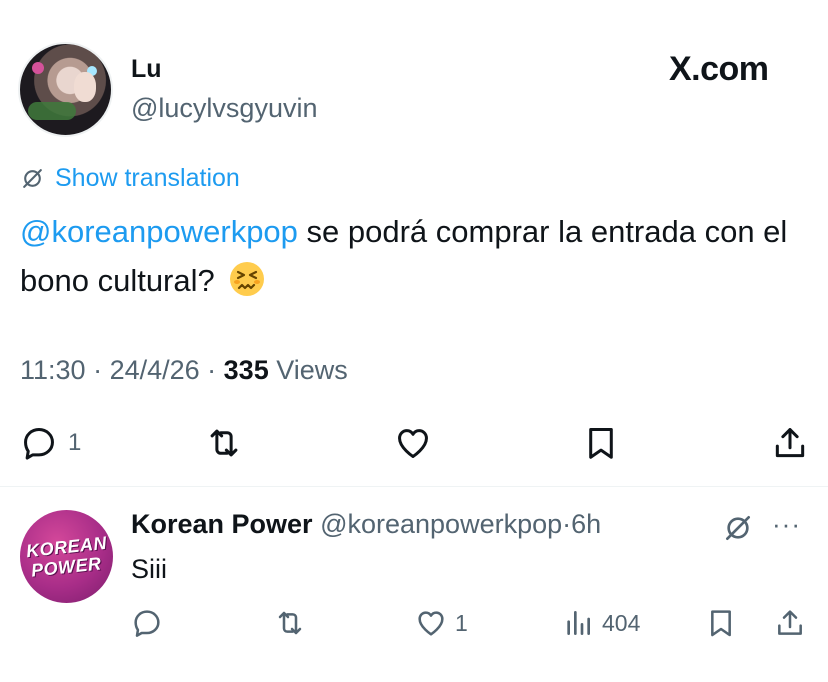 Image resolution: width=828 pixels, height=682 pixels. Describe the element at coordinates (786, 524) in the screenshot. I see `more-icon: ···` at that location.